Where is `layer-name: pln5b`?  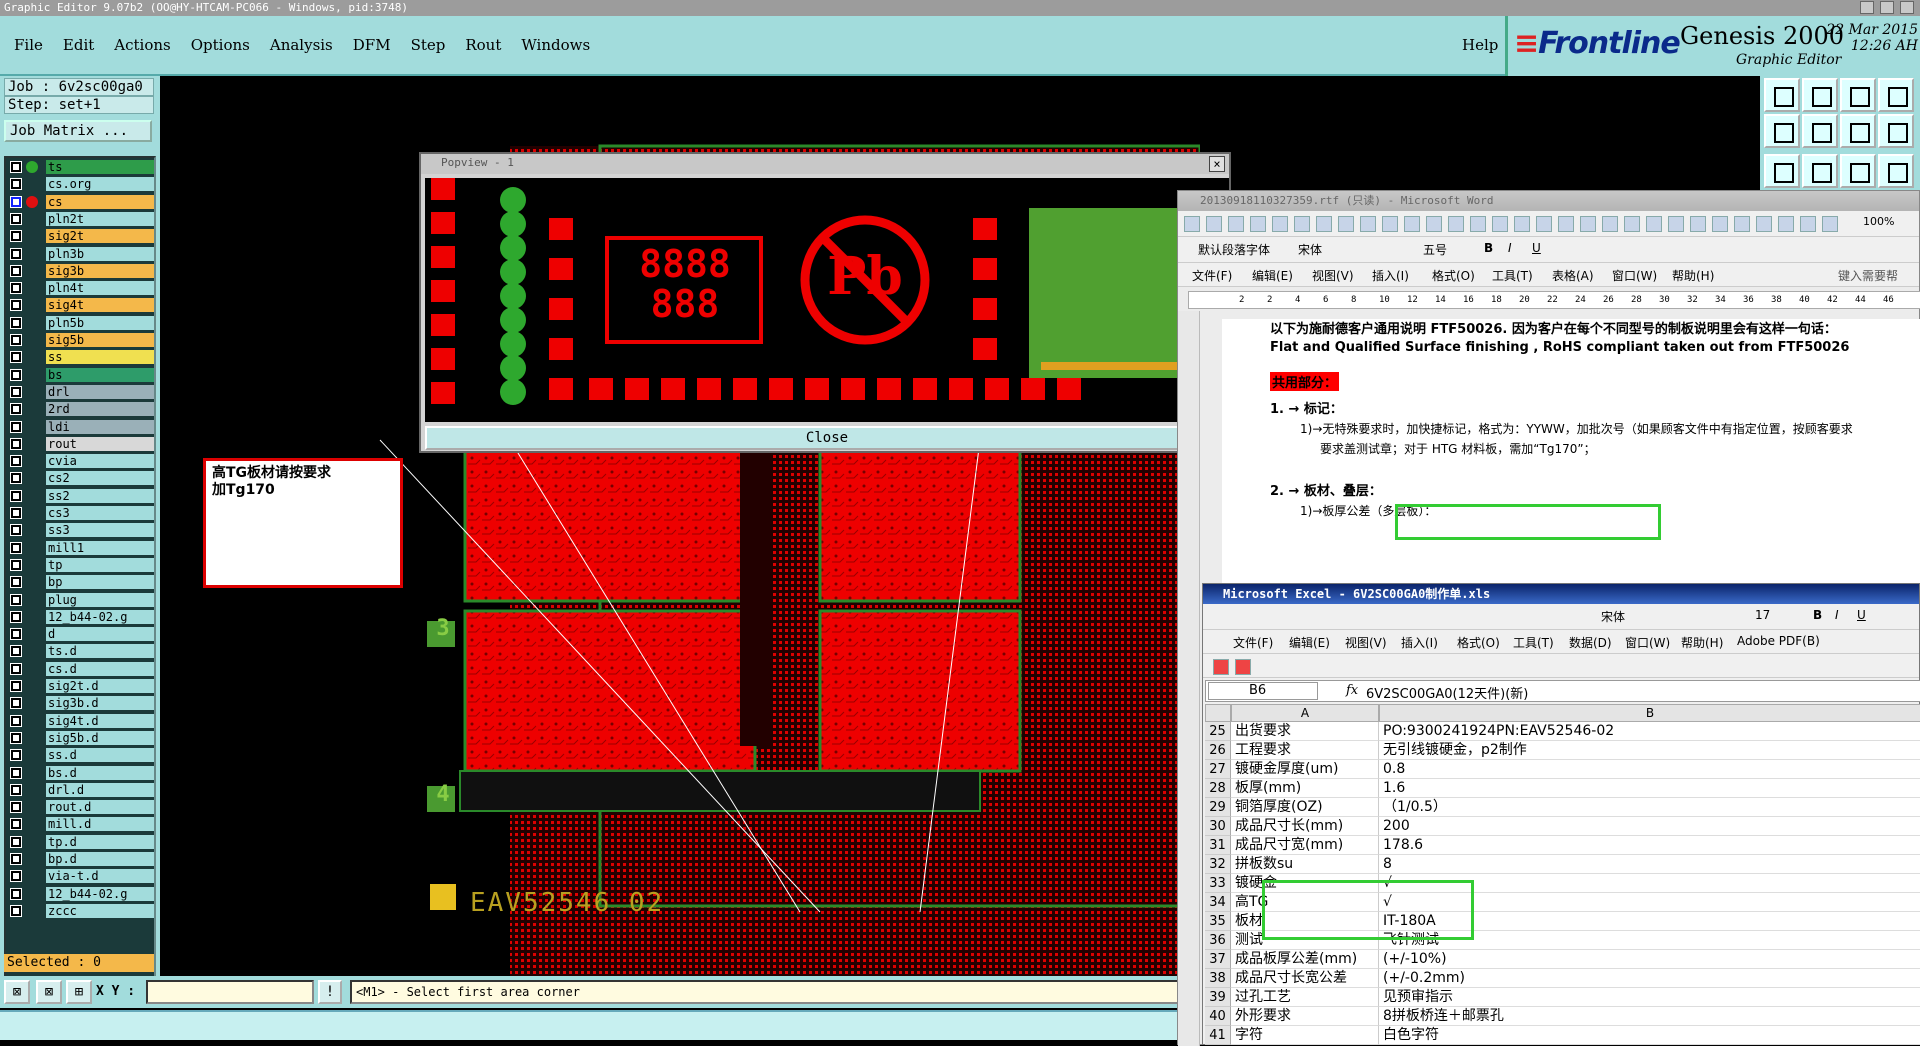 layer-name: pln5b is located at coordinates (100, 322).